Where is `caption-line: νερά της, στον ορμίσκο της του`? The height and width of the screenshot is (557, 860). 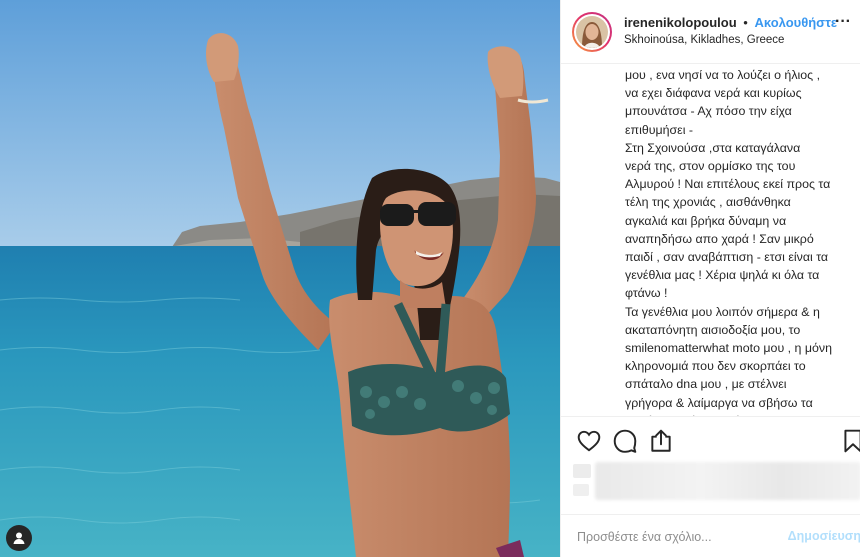
caption-line: νερά της, στον ορμίσκο της του is located at coordinates (710, 166).